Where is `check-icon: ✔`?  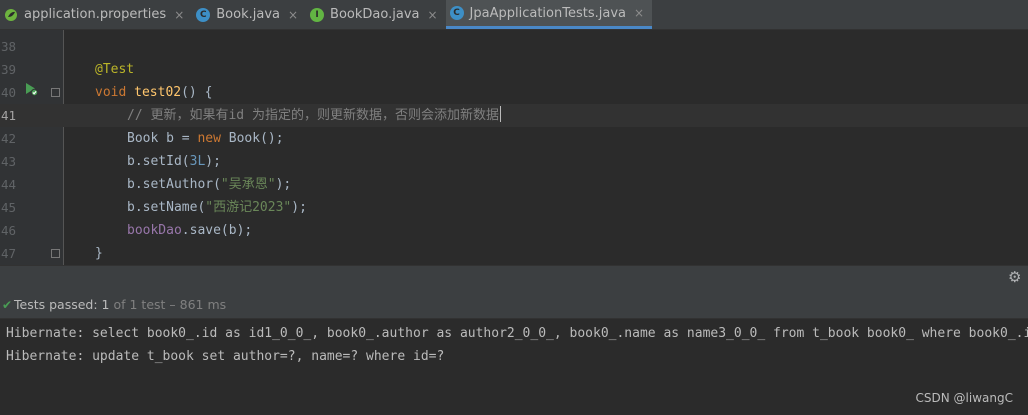 check-icon: ✔ is located at coordinates (7, 305).